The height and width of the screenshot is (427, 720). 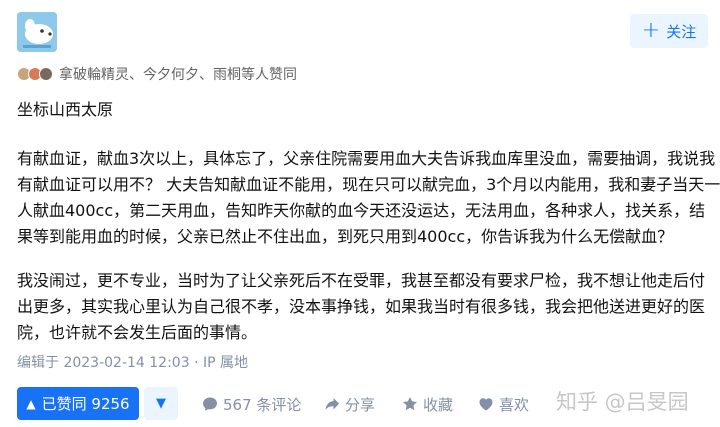 I want to click on answer-paragraph: 坐标山西太原, so click(x=65, y=110).